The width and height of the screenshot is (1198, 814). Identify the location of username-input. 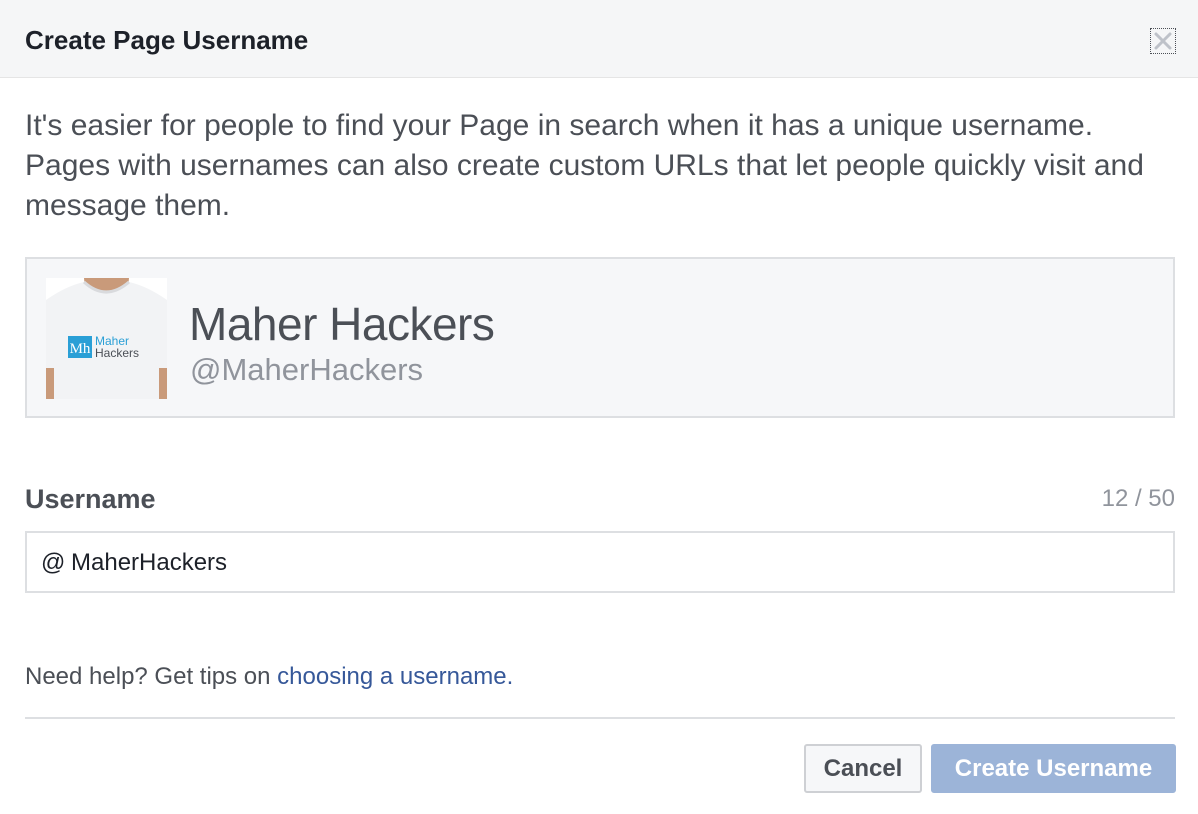
(616, 563).